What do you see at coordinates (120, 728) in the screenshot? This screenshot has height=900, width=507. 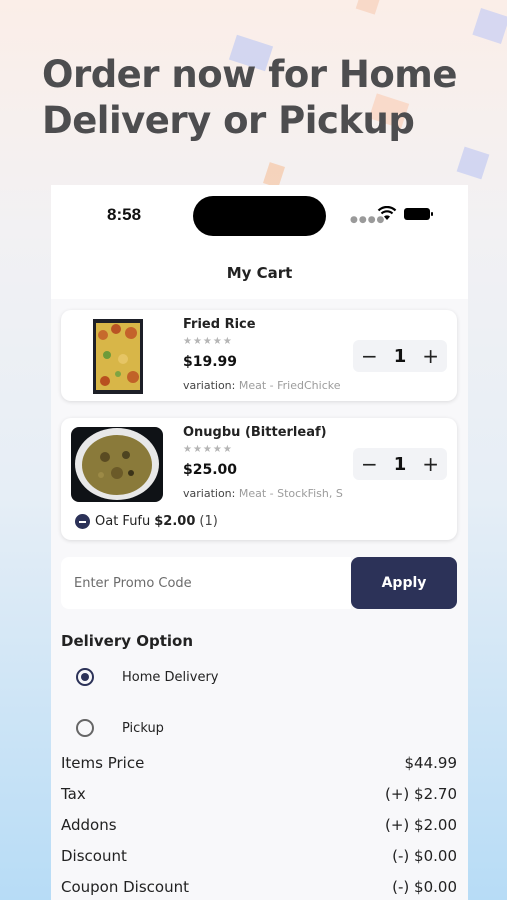 I see `delivery-option-pickup: Pickup` at bounding box center [120, 728].